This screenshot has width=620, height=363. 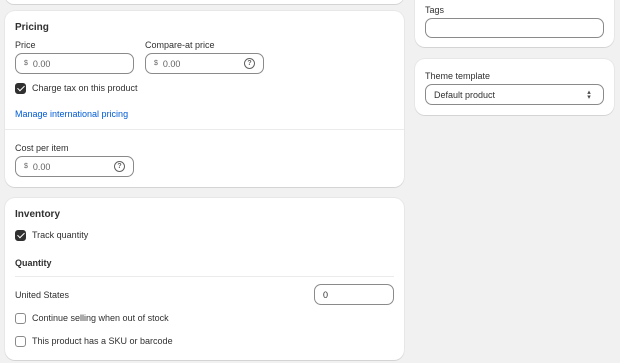 I want to click on quantity-heading: Quantity, so click(x=33, y=263).